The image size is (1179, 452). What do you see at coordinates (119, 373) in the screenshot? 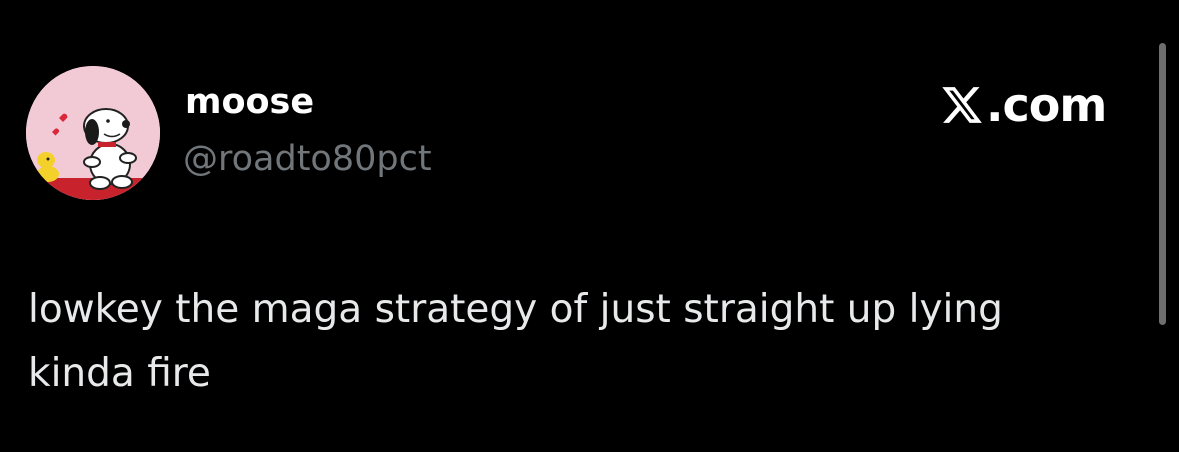
I see `tweet-text-line: kinda fire` at bounding box center [119, 373].